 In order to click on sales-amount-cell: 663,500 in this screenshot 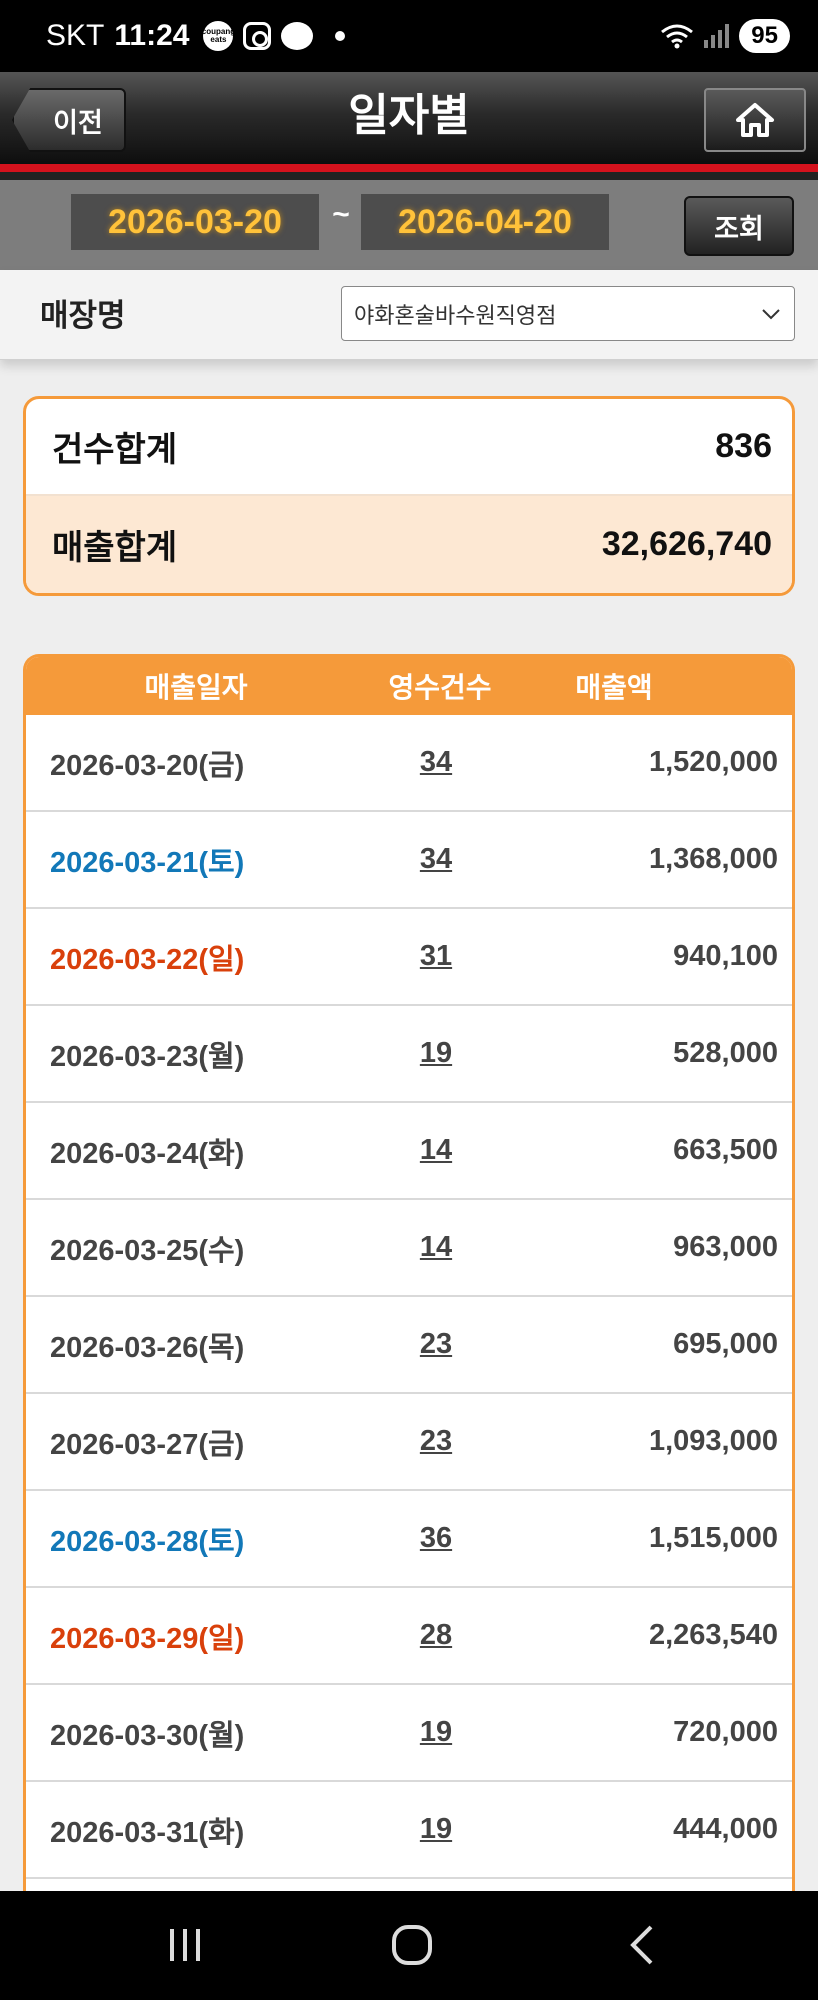, I will do `click(725, 1150)`.